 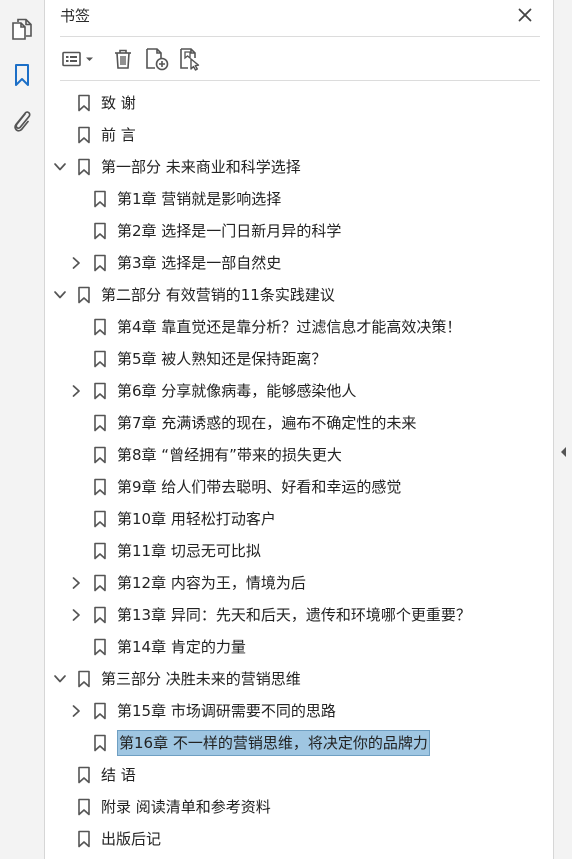 I want to click on bookmark-label: 第1章 营销就是影响选择, so click(x=199, y=199).